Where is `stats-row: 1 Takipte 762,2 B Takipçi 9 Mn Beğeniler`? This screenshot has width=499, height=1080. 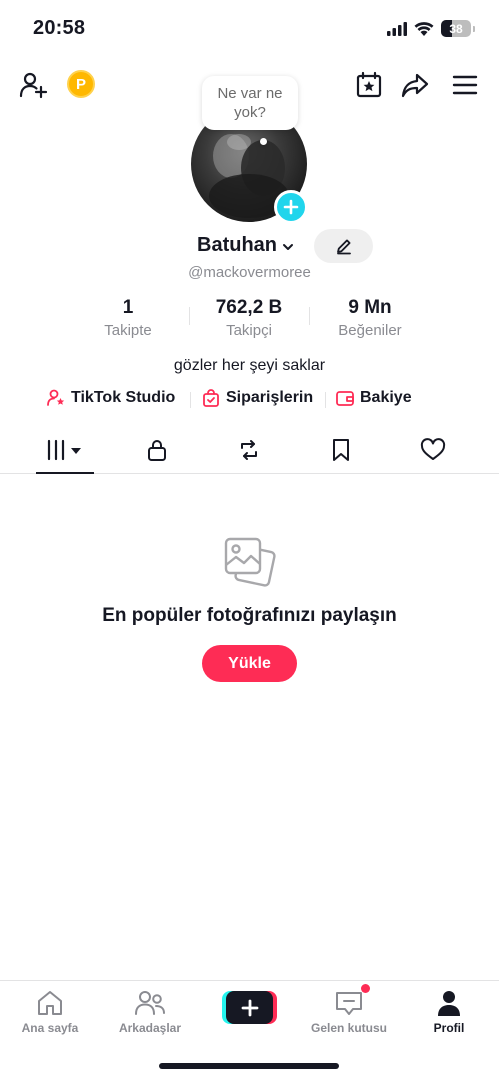
stats-row: 1 Takipte 762,2 B Takipçi 9 Mn Beğeniler is located at coordinates (249, 319).